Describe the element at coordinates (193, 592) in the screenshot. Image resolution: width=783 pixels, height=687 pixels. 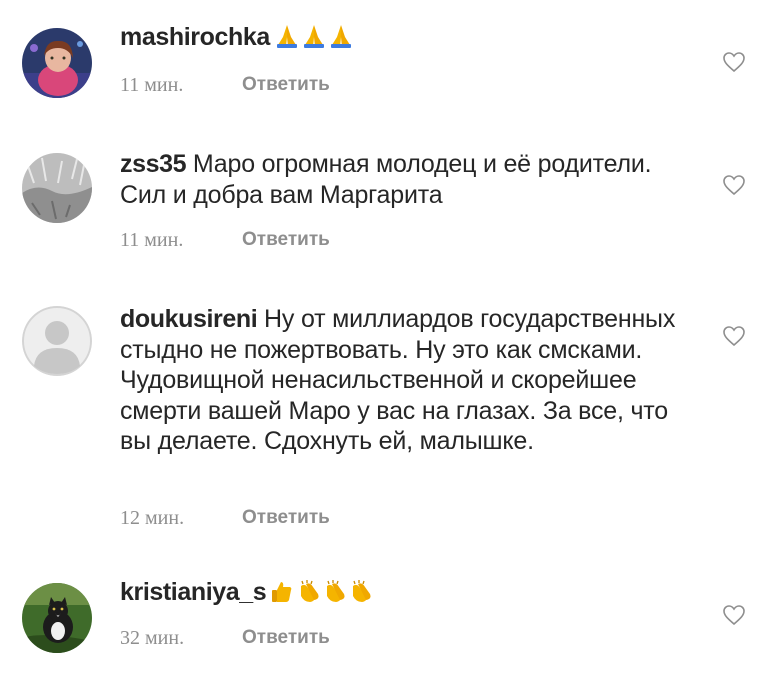
I see `username-link: kristianiya_s` at that location.